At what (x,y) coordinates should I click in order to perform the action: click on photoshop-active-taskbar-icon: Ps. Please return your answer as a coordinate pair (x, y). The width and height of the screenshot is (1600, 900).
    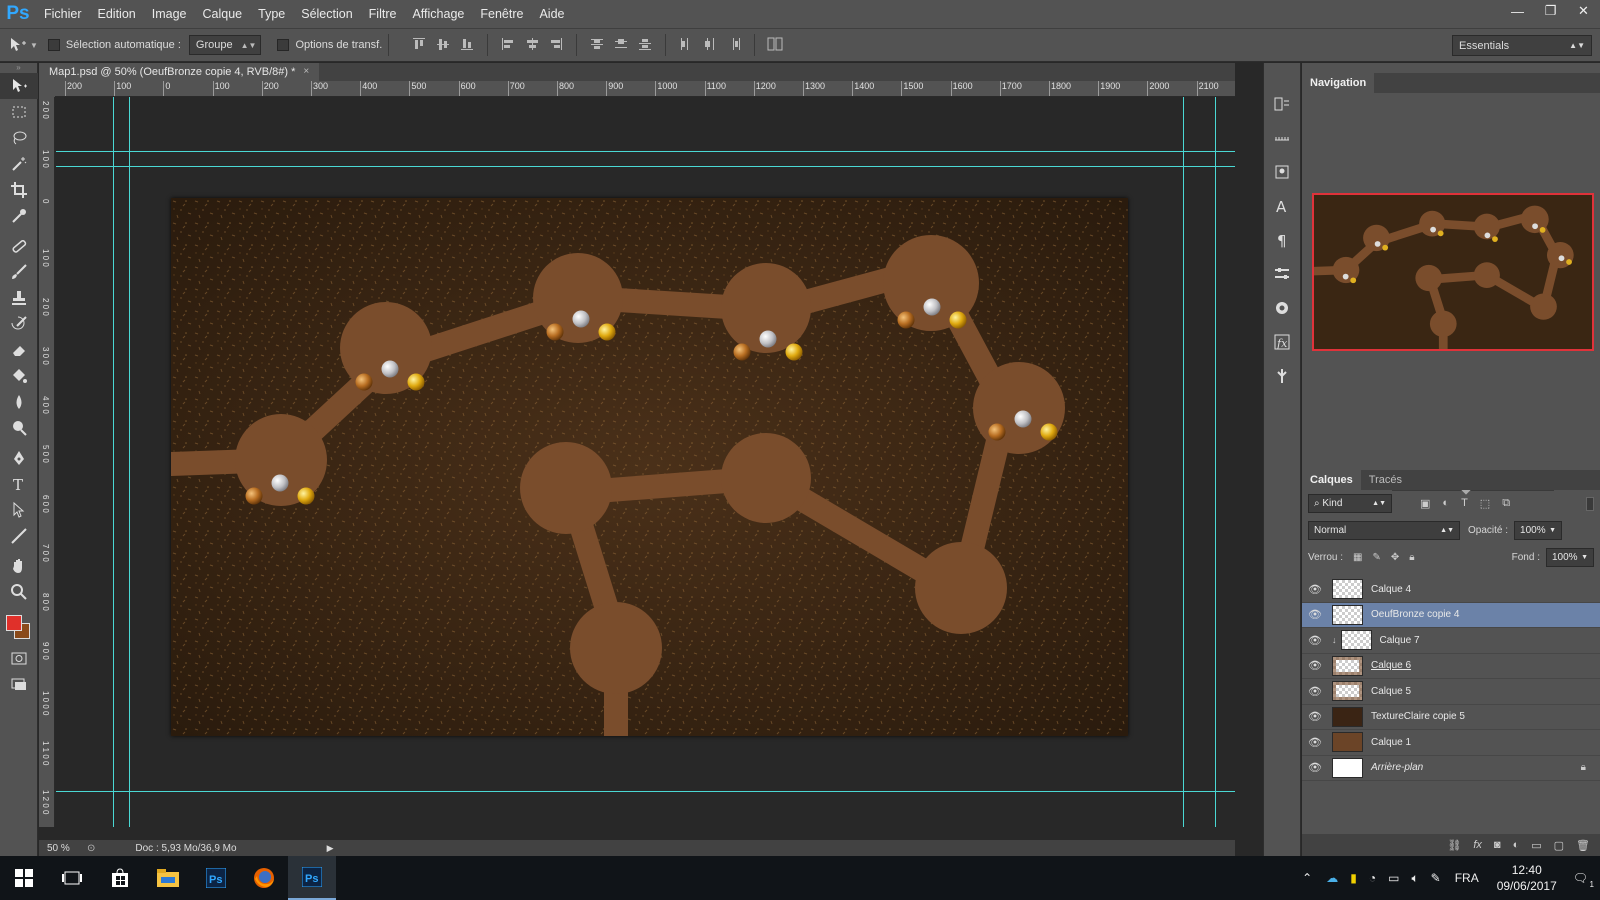
    Looking at the image, I should click on (312, 878).